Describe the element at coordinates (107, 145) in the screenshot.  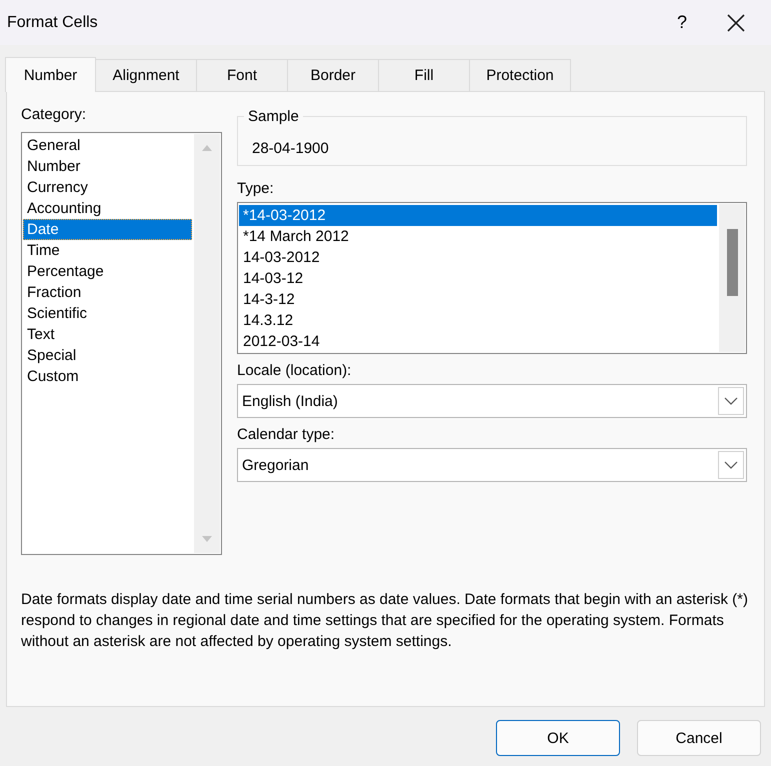
I see `category-item: General` at that location.